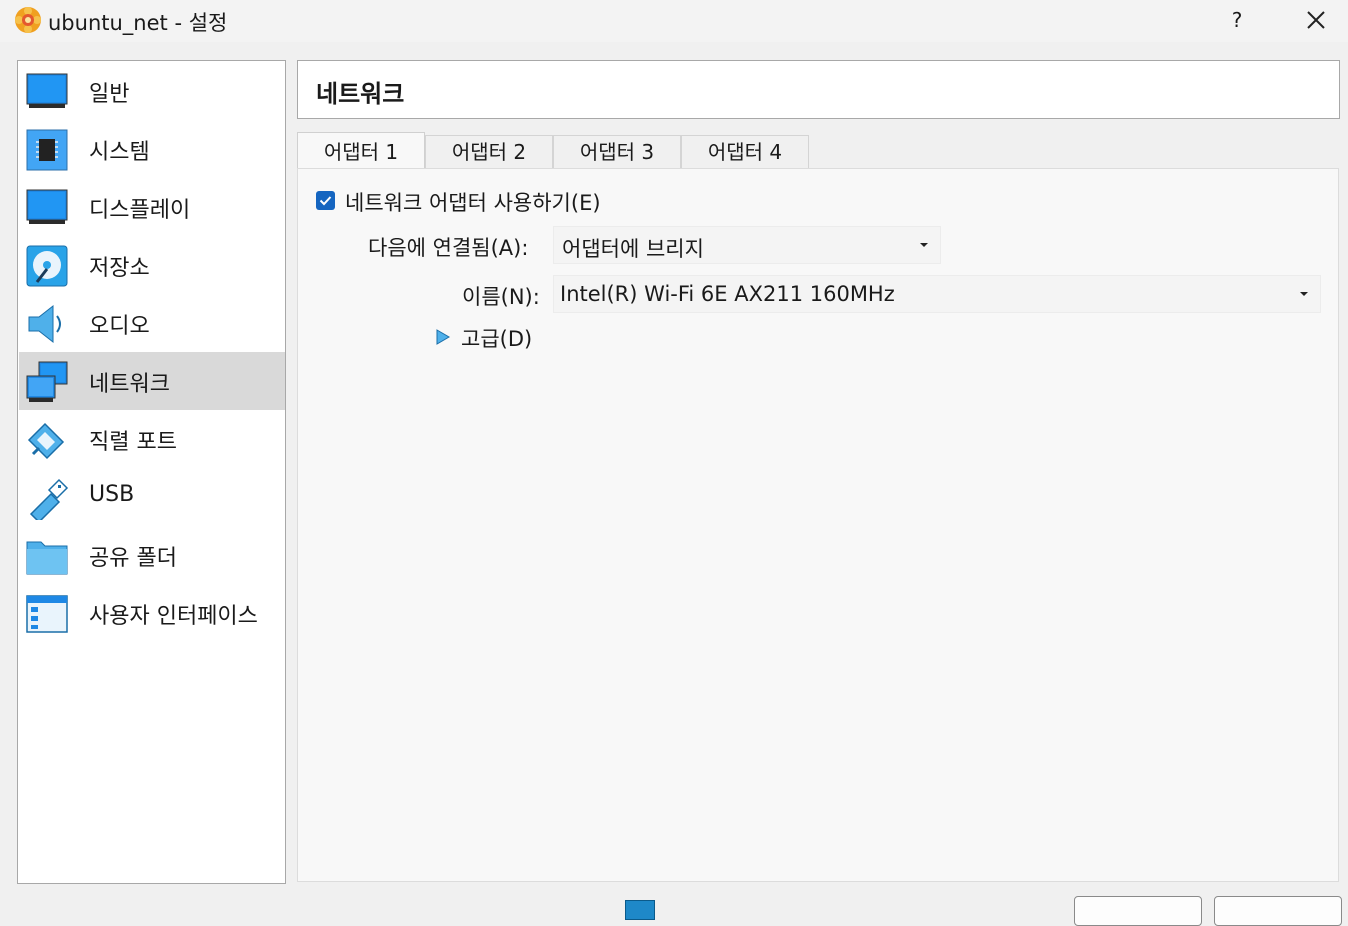 This screenshot has height=926, width=1348. Describe the element at coordinates (496, 338) in the screenshot. I see `advanced-toggle-label: 고급(D)` at that location.